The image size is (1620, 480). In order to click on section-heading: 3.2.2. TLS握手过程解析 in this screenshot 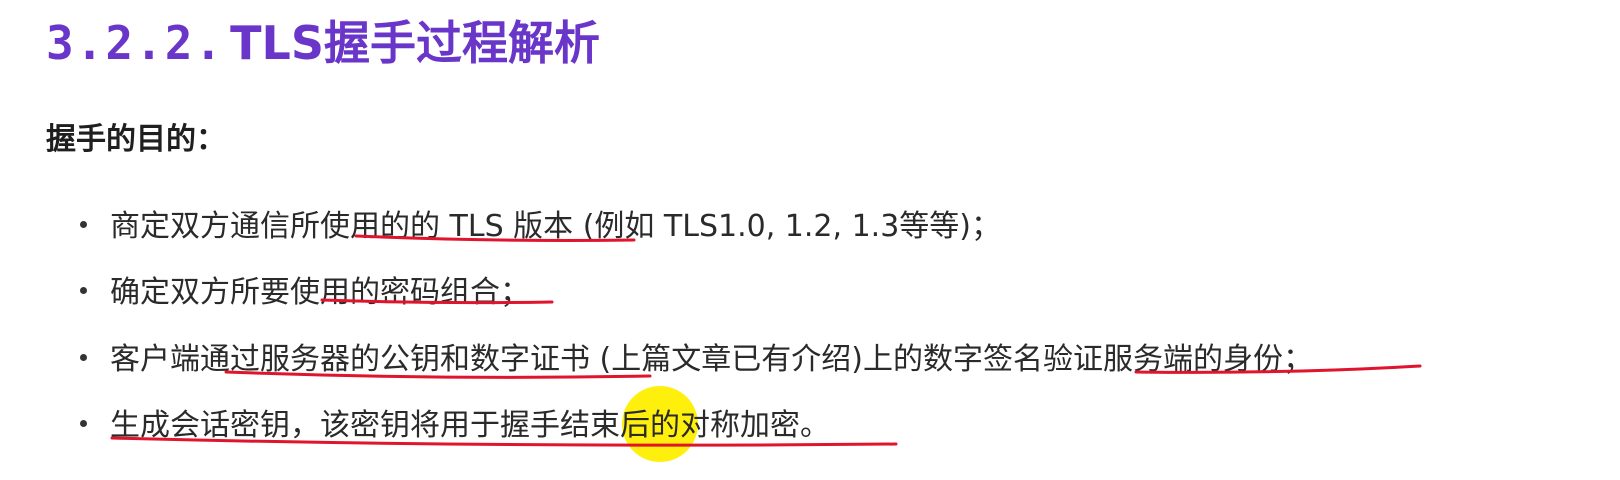, I will do `click(323, 43)`.